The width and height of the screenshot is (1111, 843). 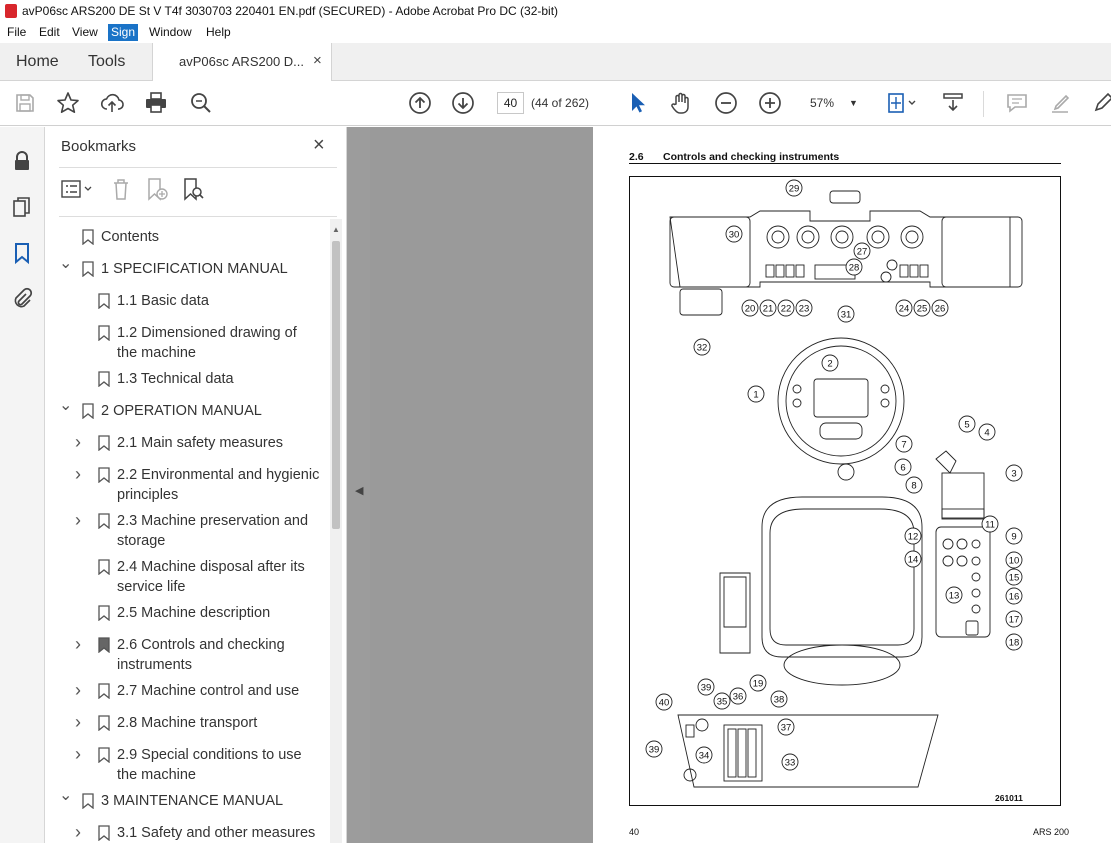 I want to click on callout-label: 32, so click(x=702, y=348).